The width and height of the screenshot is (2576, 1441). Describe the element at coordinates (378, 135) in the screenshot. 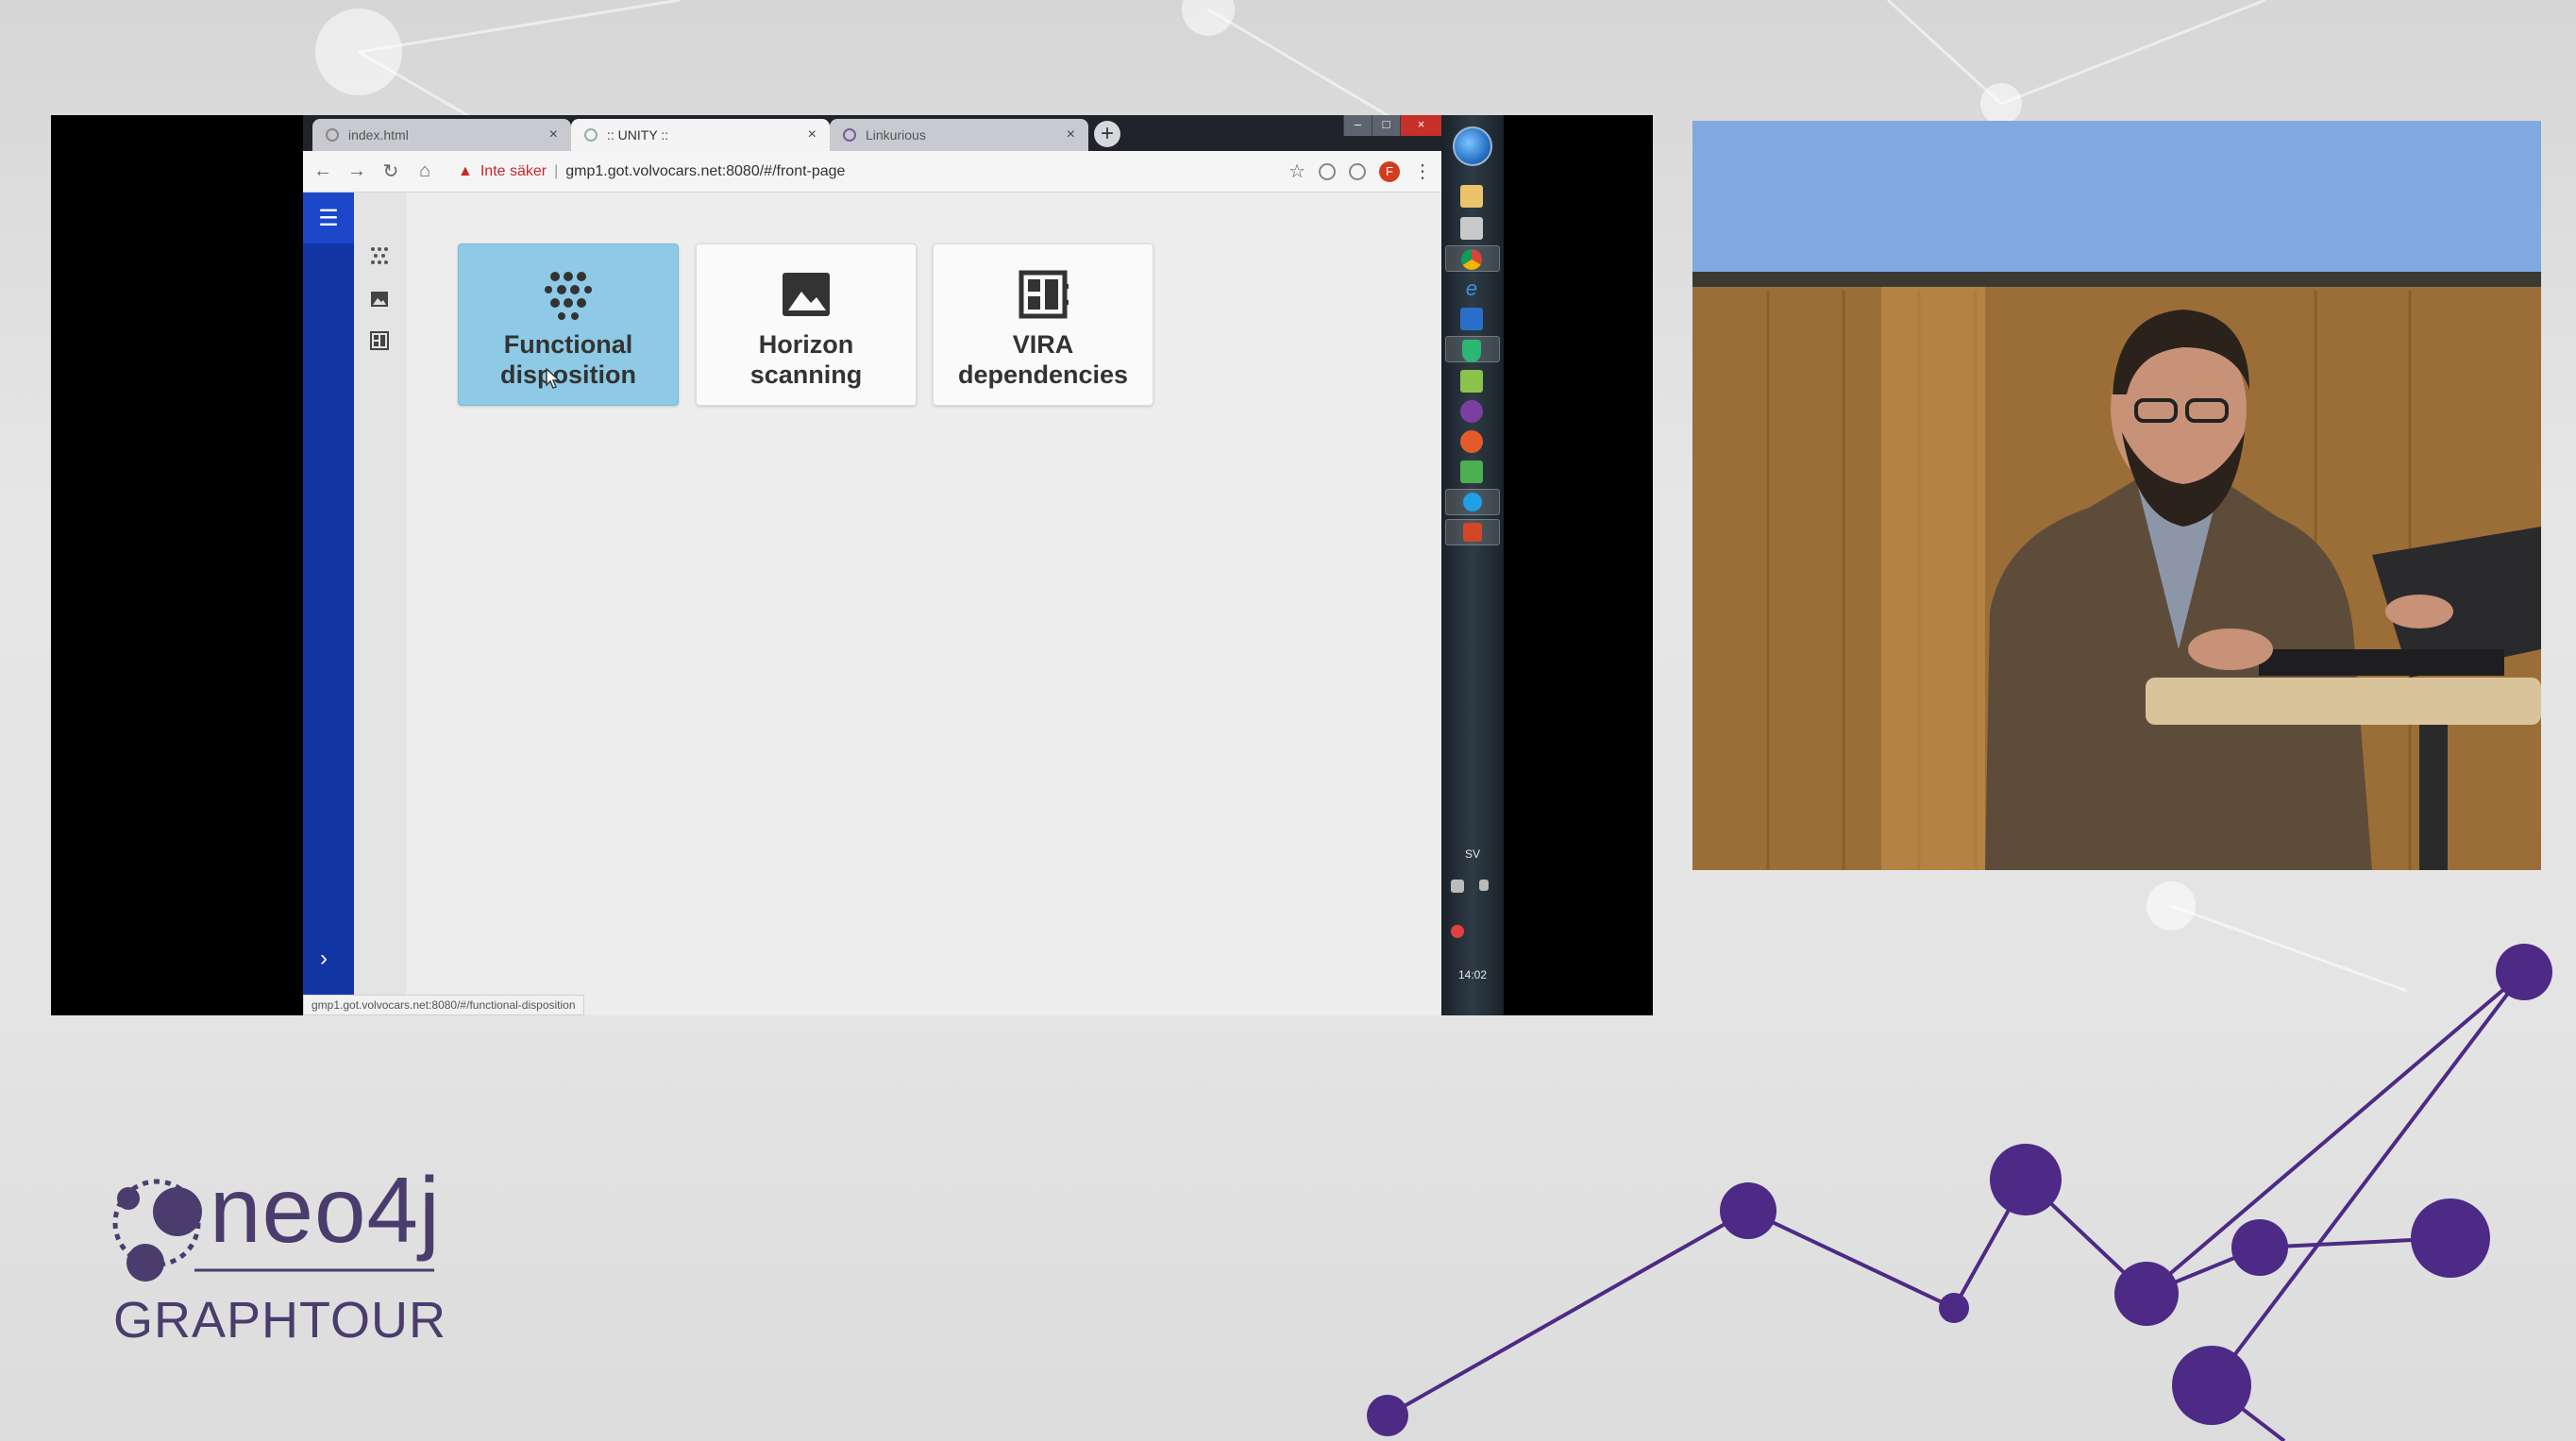

I see `tab-label: index.html` at that location.